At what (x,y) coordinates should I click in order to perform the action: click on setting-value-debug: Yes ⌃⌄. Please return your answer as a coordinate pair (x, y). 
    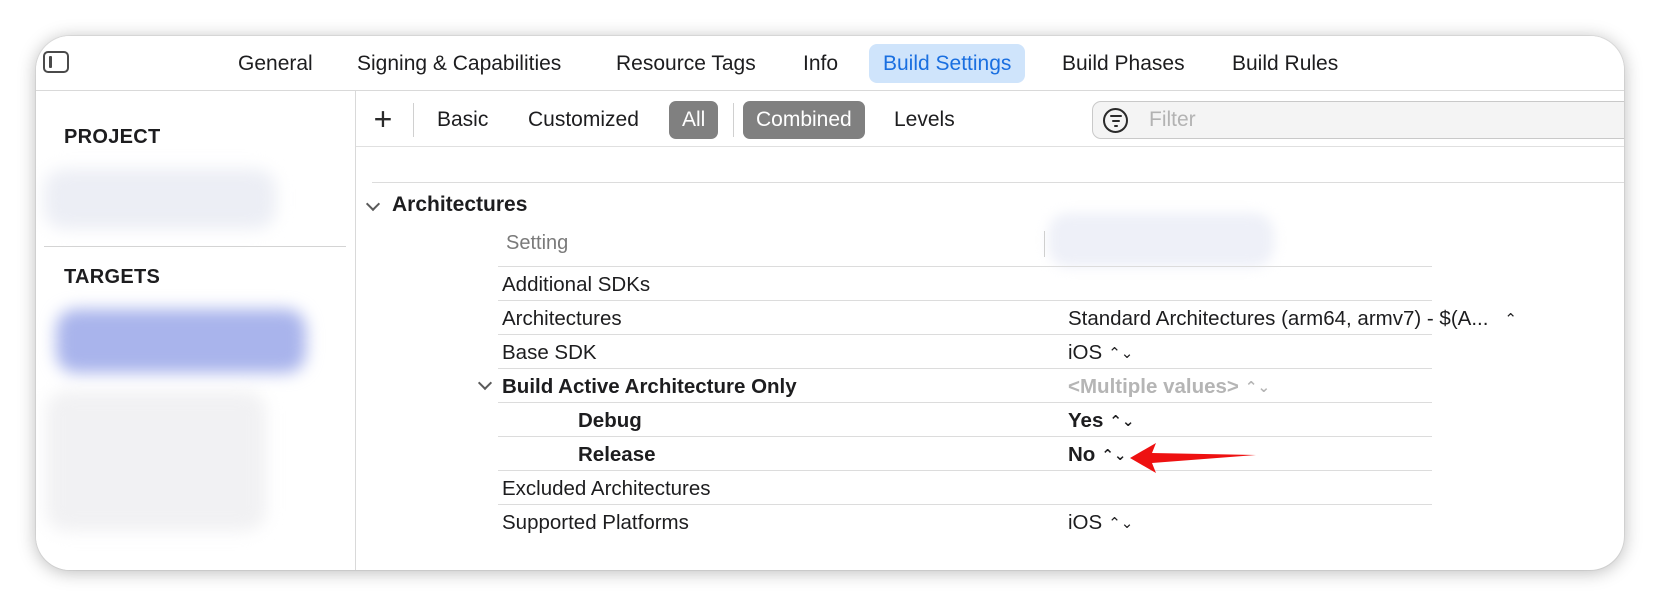
    Looking at the image, I should click on (1101, 421).